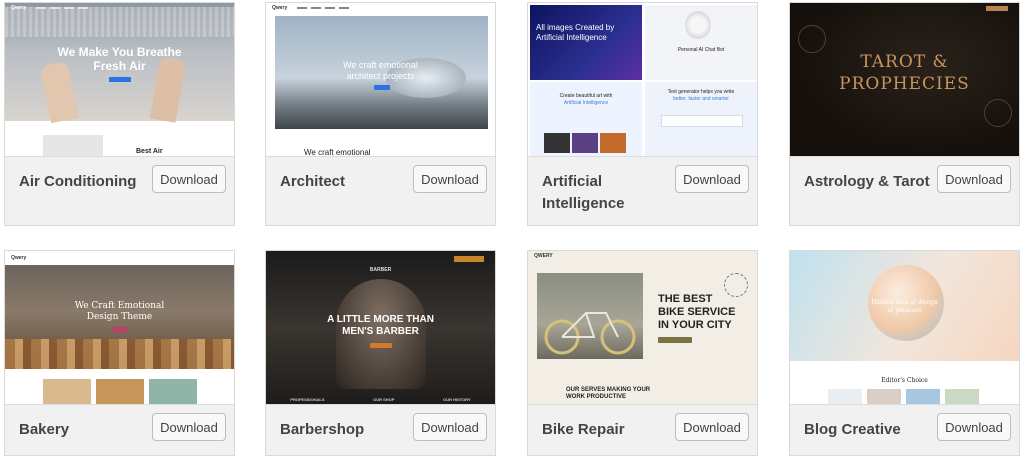 The width and height of the screenshot is (1024, 460). Describe the element at coordinates (974, 427) in the screenshot. I see `download-button-blog-creative: Download` at that location.